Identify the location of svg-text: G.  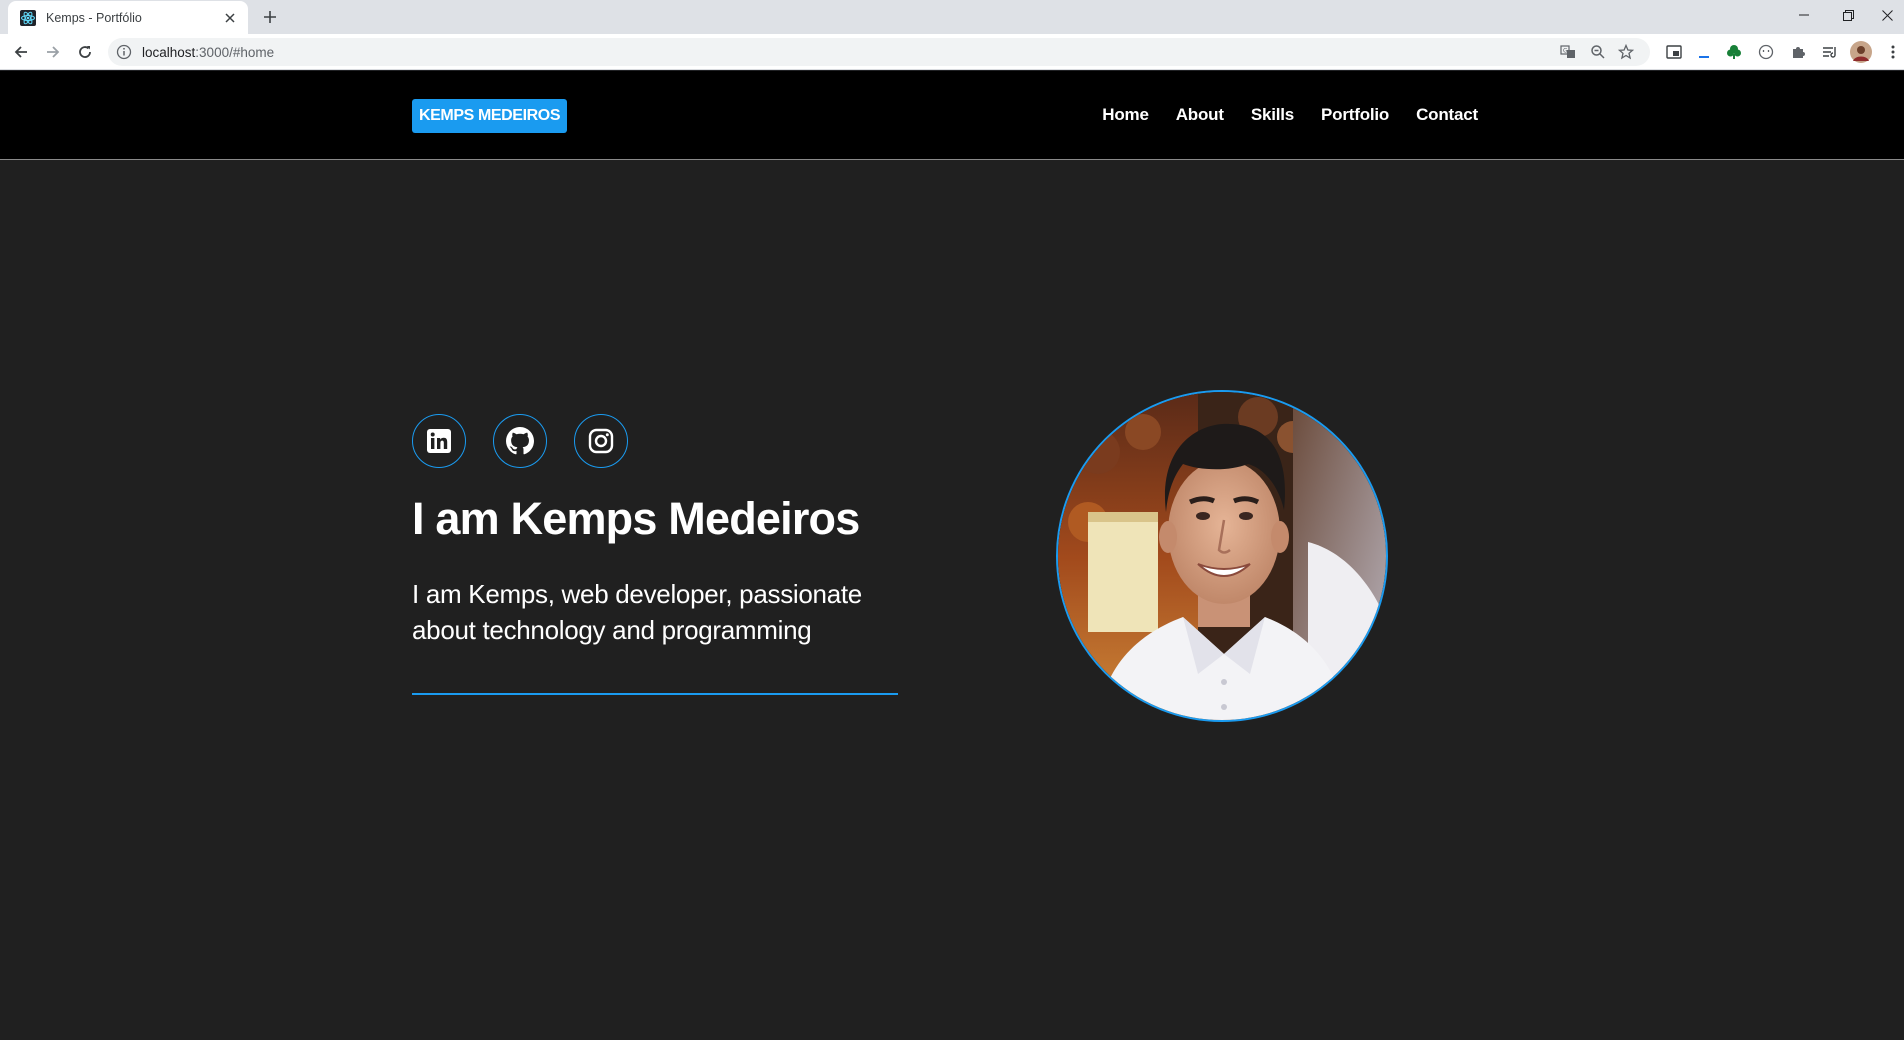
(1565, 51).